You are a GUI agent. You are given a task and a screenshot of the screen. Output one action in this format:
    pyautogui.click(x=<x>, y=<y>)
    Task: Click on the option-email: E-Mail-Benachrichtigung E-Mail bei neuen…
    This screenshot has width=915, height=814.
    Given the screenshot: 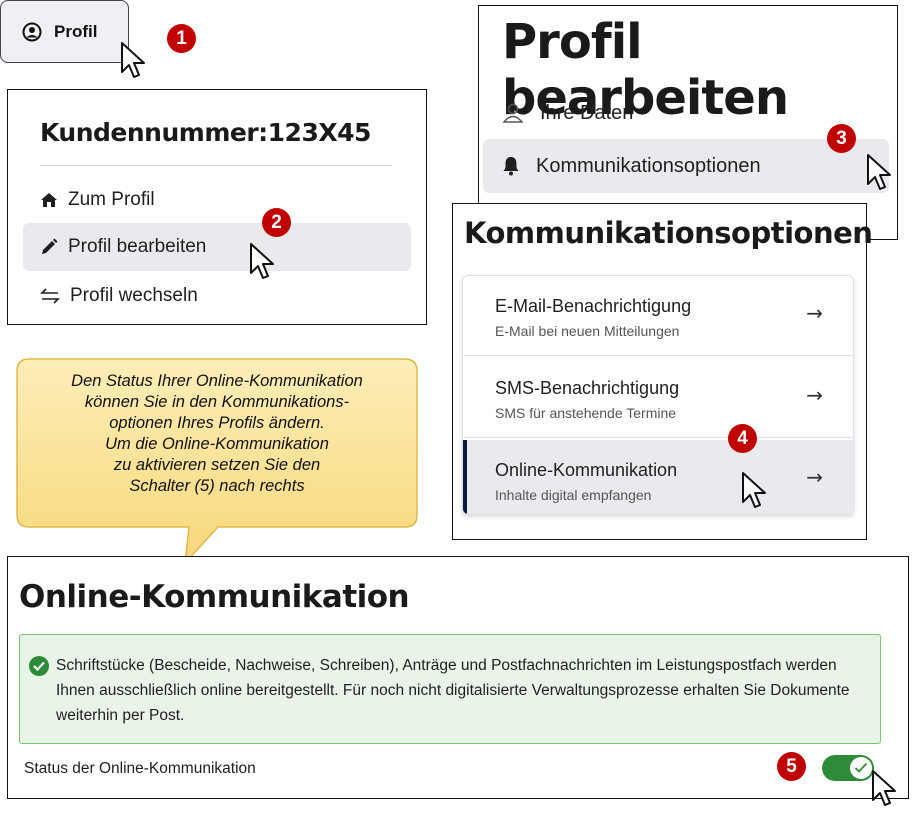 What is the action you would take?
    pyautogui.click(x=658, y=316)
    